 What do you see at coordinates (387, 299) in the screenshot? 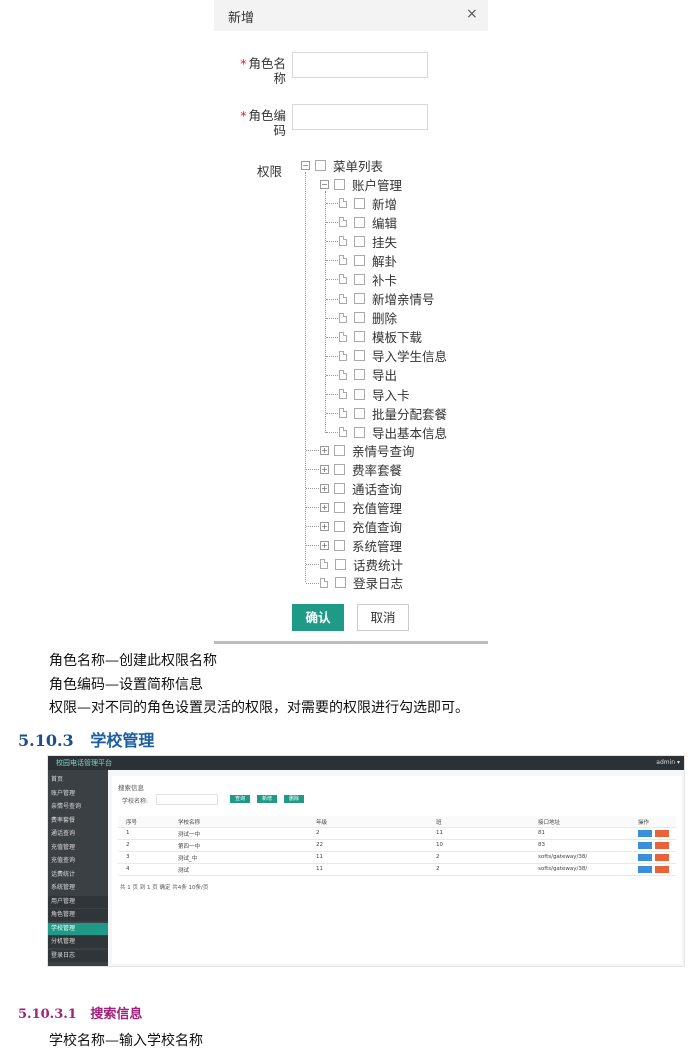
I see `tree-node: 新增亲情号` at bounding box center [387, 299].